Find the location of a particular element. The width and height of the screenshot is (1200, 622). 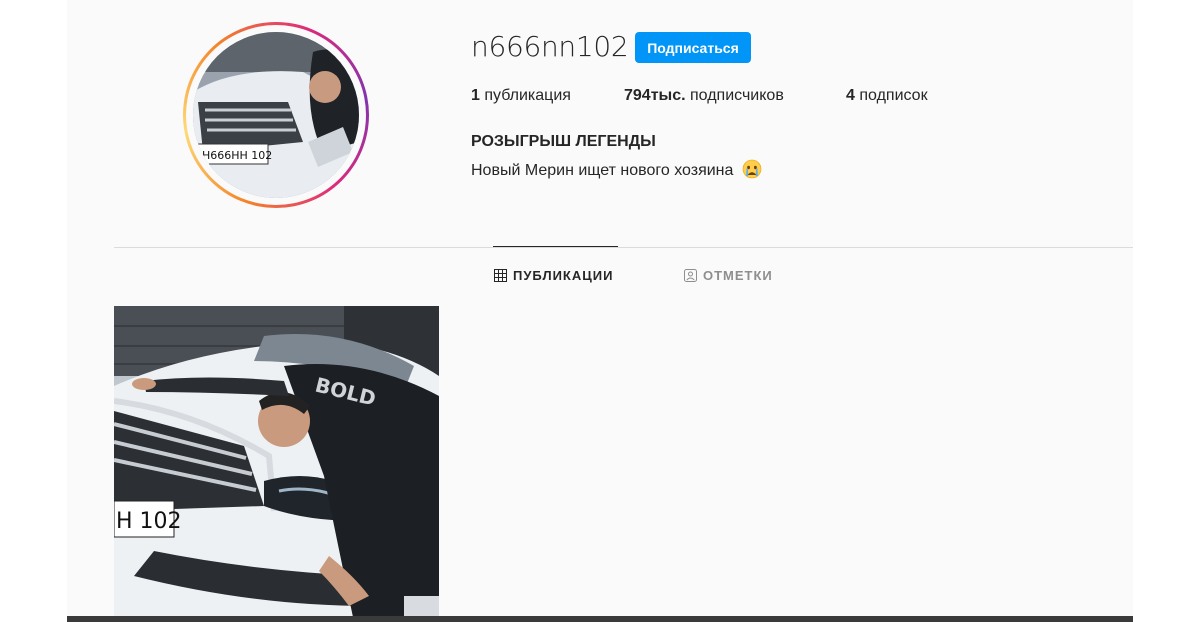

crying-face-emoji-icon is located at coordinates (752, 169).